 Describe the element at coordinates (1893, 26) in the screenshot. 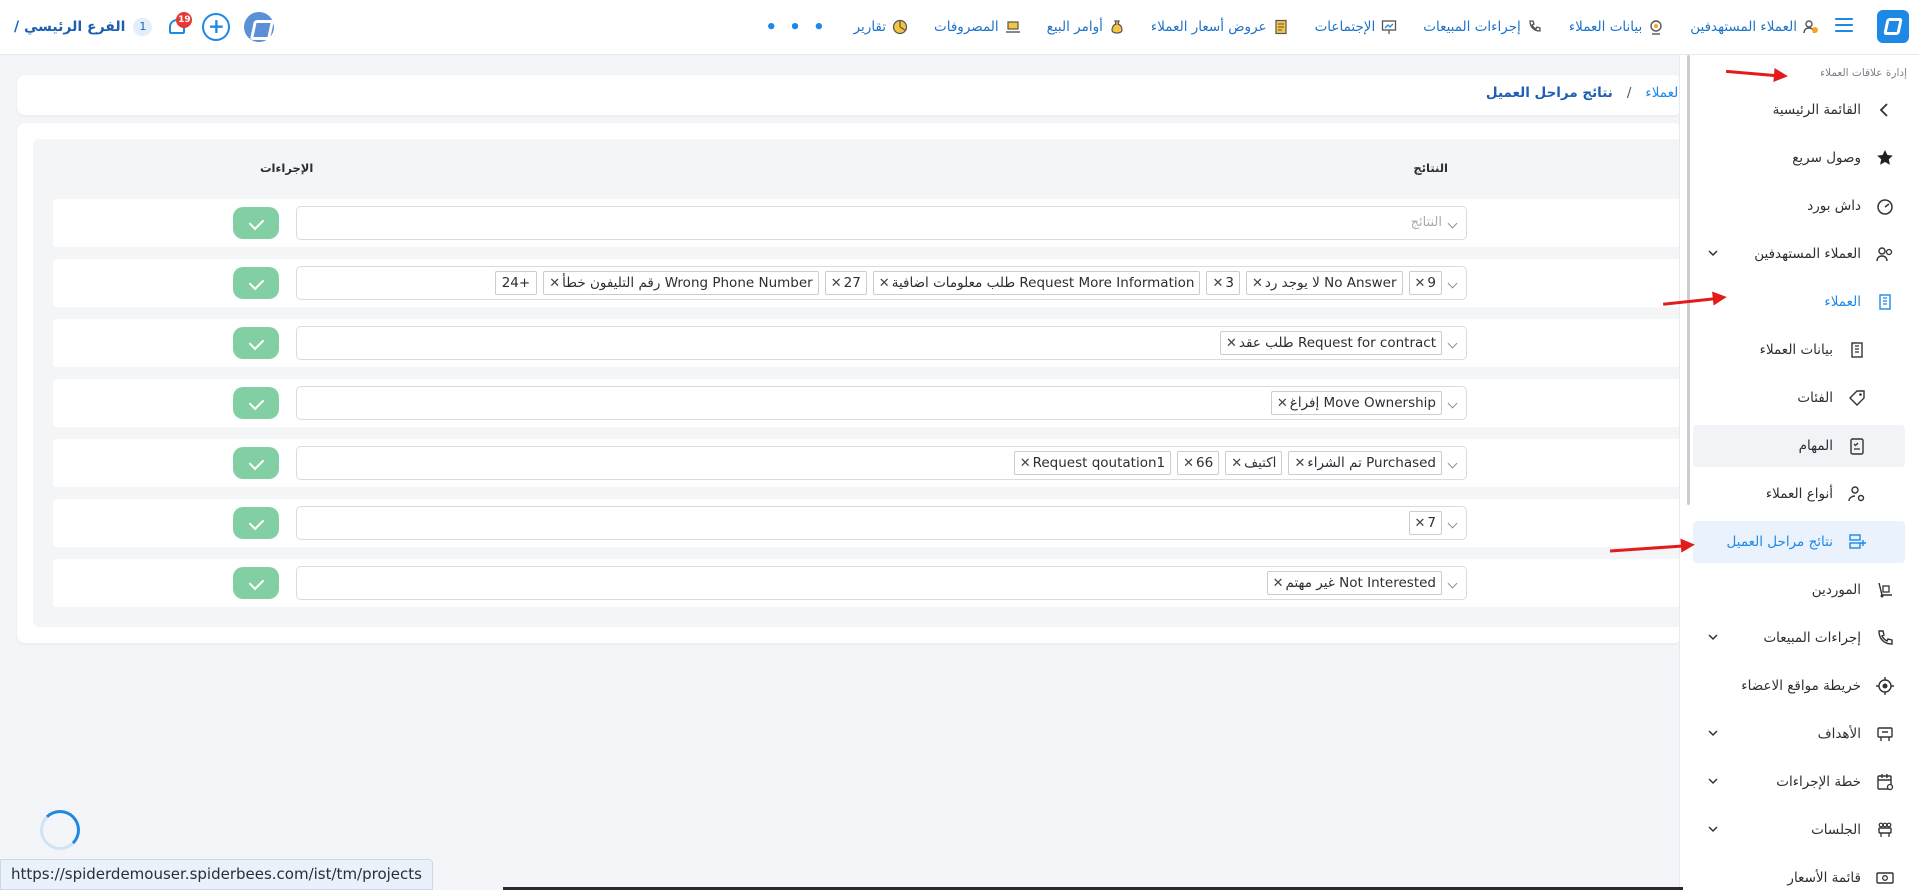

I see `brand-logo` at that location.